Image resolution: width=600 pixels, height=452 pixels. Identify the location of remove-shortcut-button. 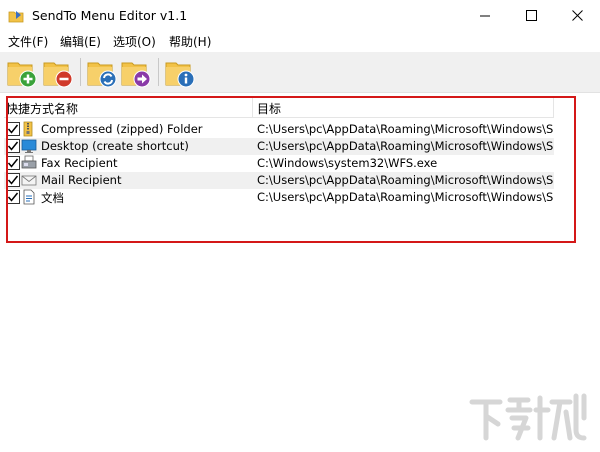
(58, 72).